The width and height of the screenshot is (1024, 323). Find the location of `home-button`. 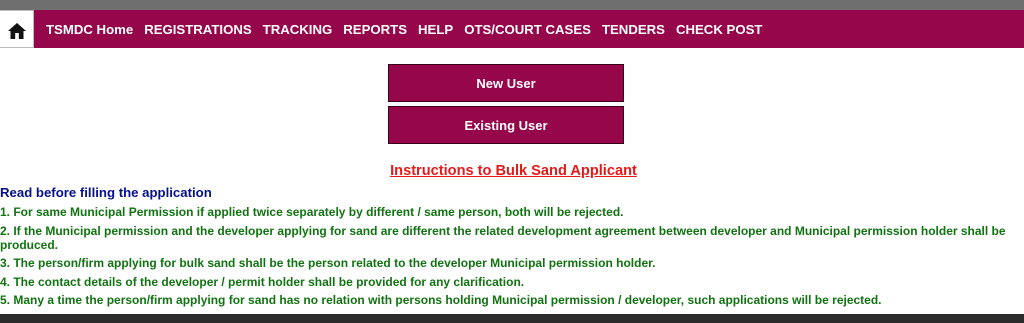

home-button is located at coordinates (17, 29).